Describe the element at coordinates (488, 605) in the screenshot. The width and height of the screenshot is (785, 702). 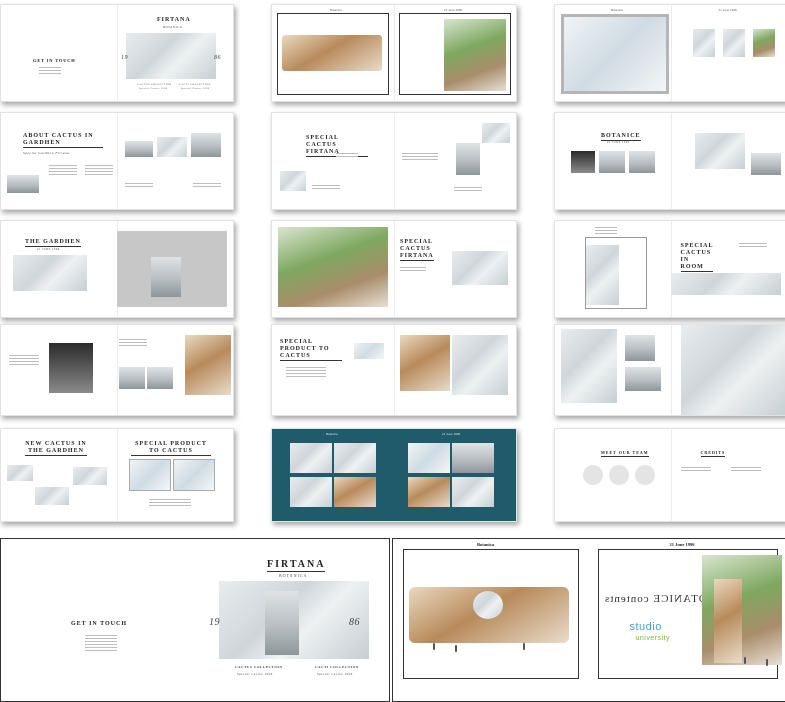
I see `emblem` at that location.